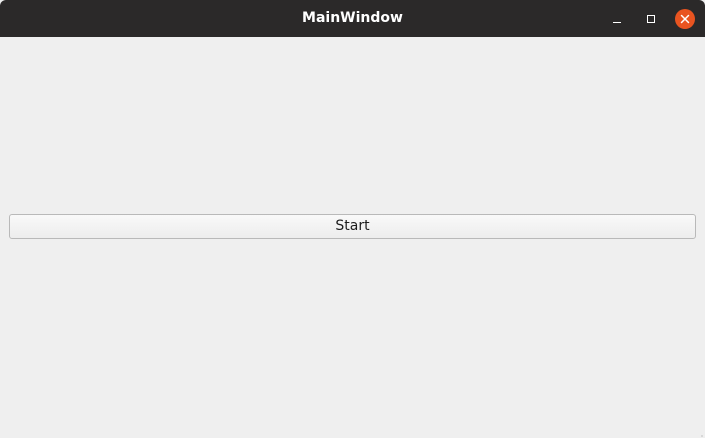 This screenshot has width=705, height=438. I want to click on minimize-icon, so click(617, 19).